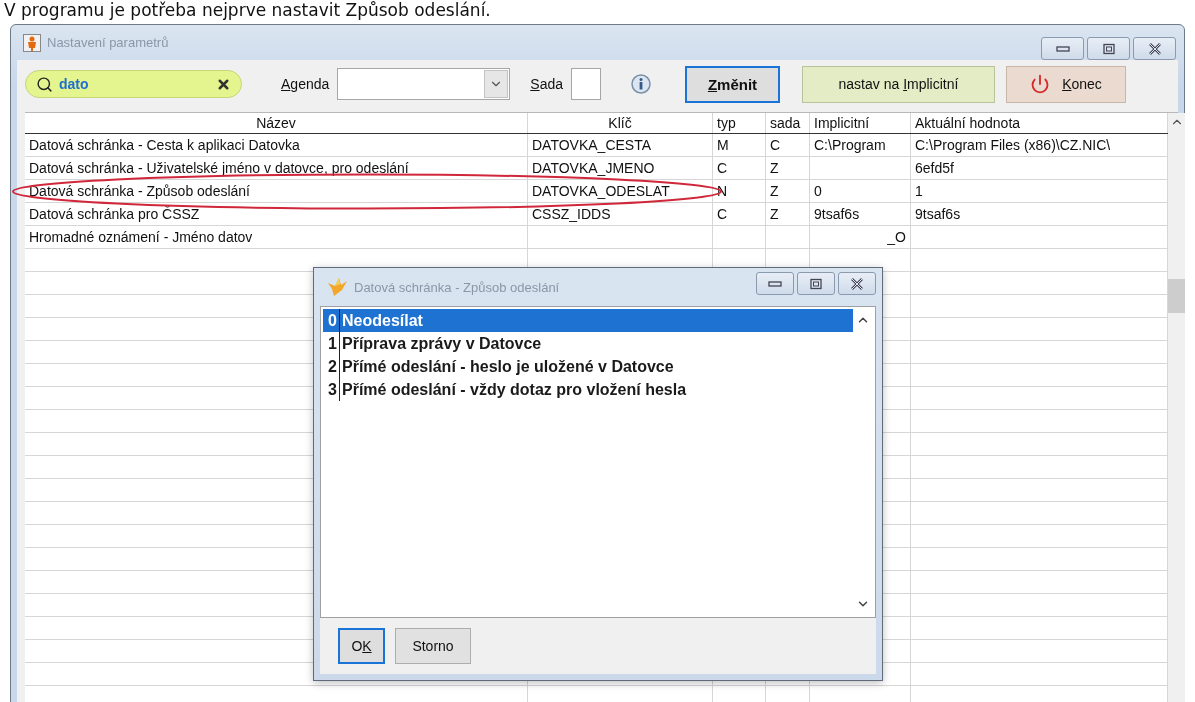 Image resolution: width=1195 pixels, height=702 pixels. I want to click on table-cell: 6efd5f, so click(934, 168).